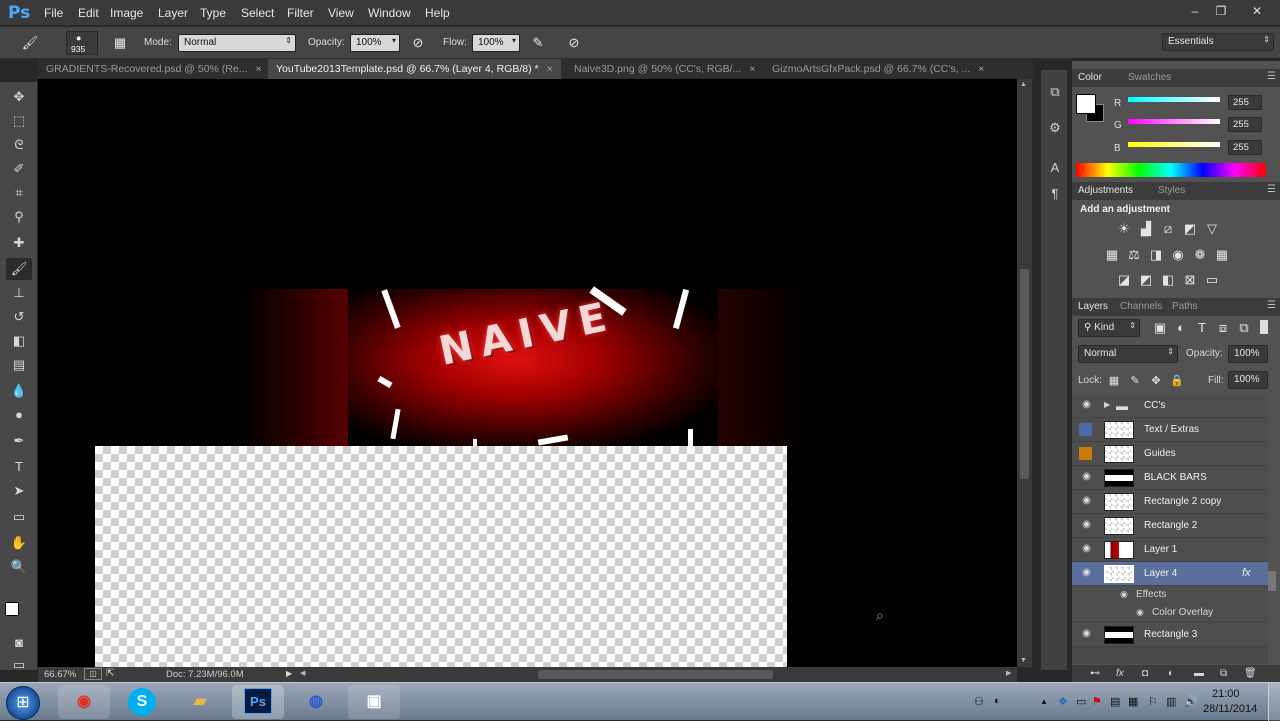 The width and height of the screenshot is (1280, 721). What do you see at coordinates (538, 43) in the screenshot?
I see `airbrush-icon: ✎` at bounding box center [538, 43].